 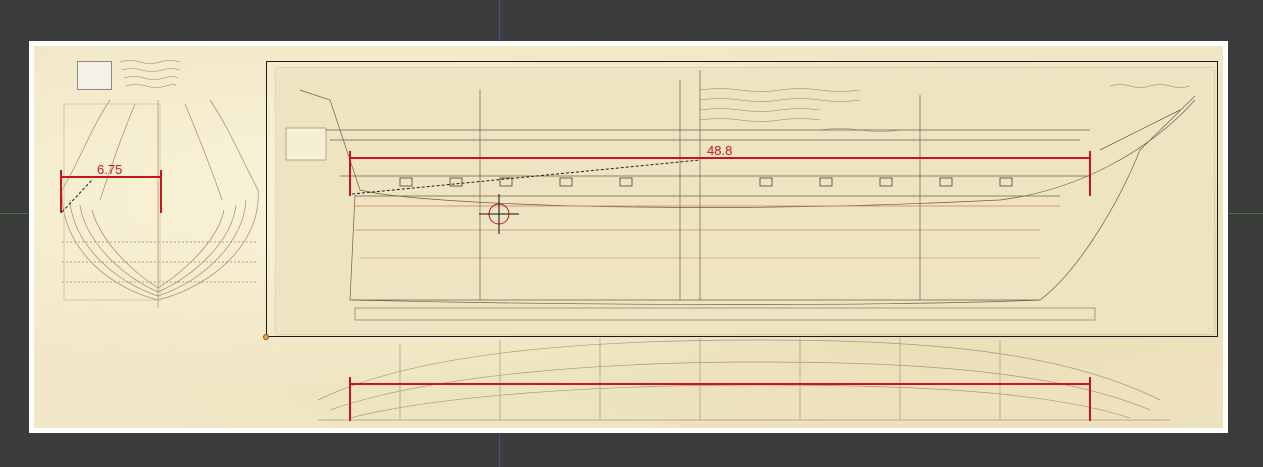 I want to click on beam-reference-dashed-line, so click(x=77, y=196).